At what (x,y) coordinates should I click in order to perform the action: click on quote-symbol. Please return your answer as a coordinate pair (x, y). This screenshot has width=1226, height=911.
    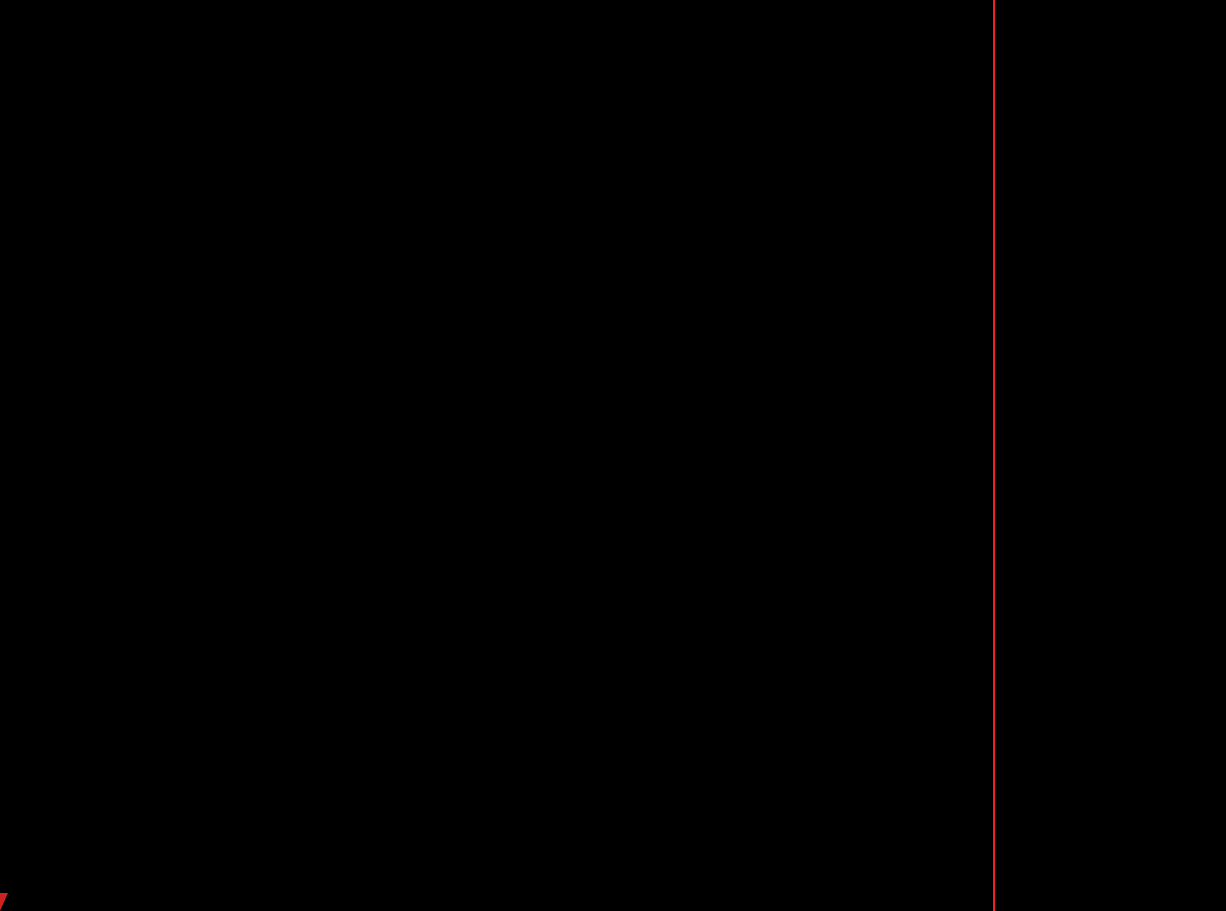
    Looking at the image, I should click on (1110, 60).